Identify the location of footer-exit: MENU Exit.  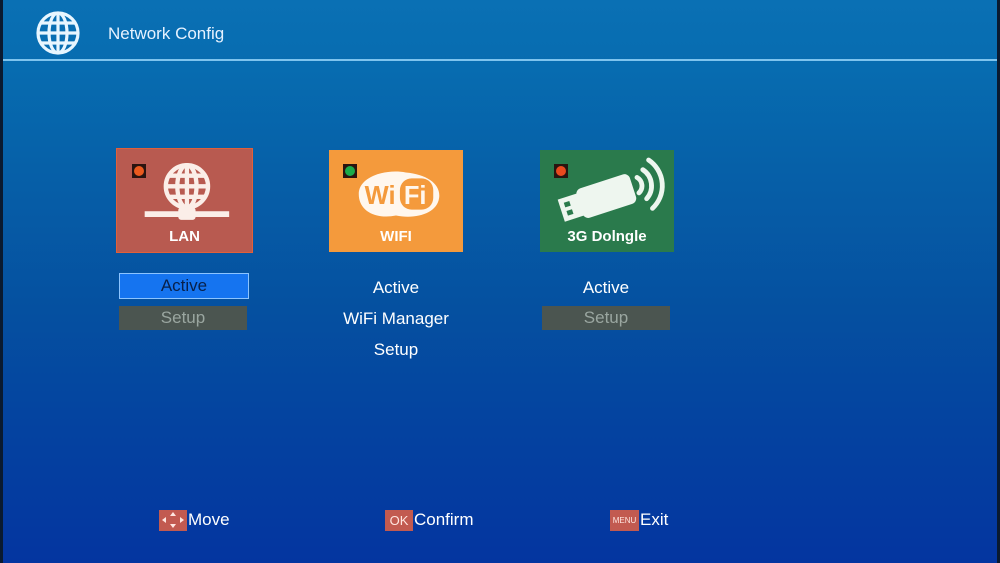
(639, 520).